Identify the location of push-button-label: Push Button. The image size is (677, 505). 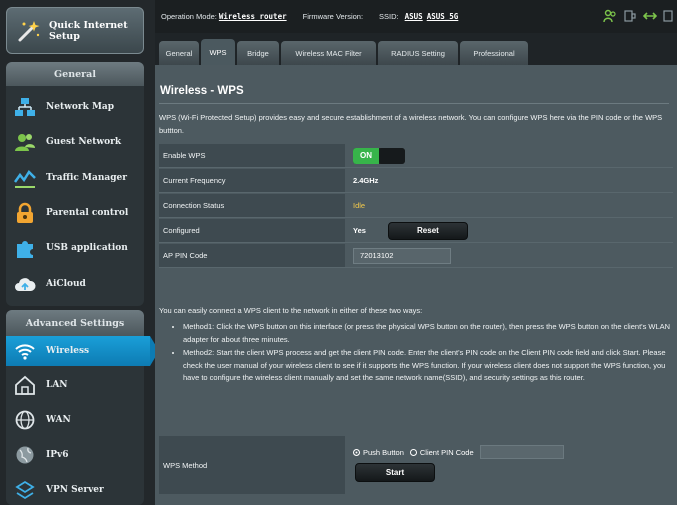
(383, 452).